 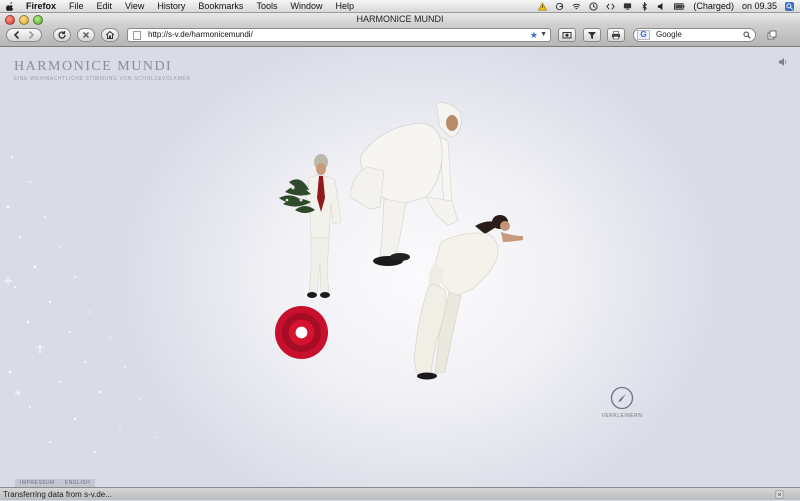 I want to click on funnel-icon, so click(x=592, y=35).